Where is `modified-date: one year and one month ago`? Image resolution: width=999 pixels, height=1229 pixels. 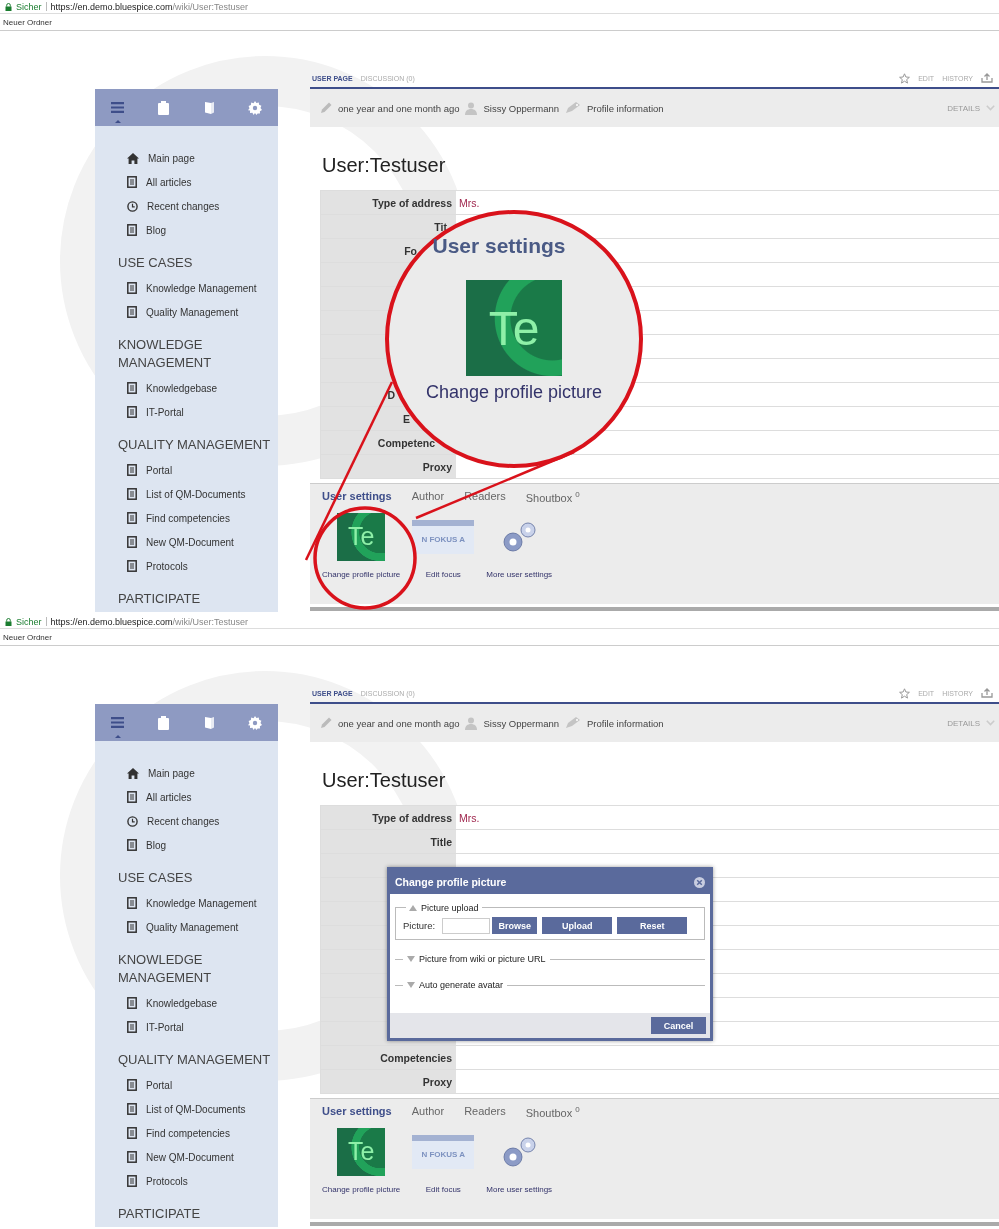 modified-date: one year and one month ago is located at coordinates (399, 108).